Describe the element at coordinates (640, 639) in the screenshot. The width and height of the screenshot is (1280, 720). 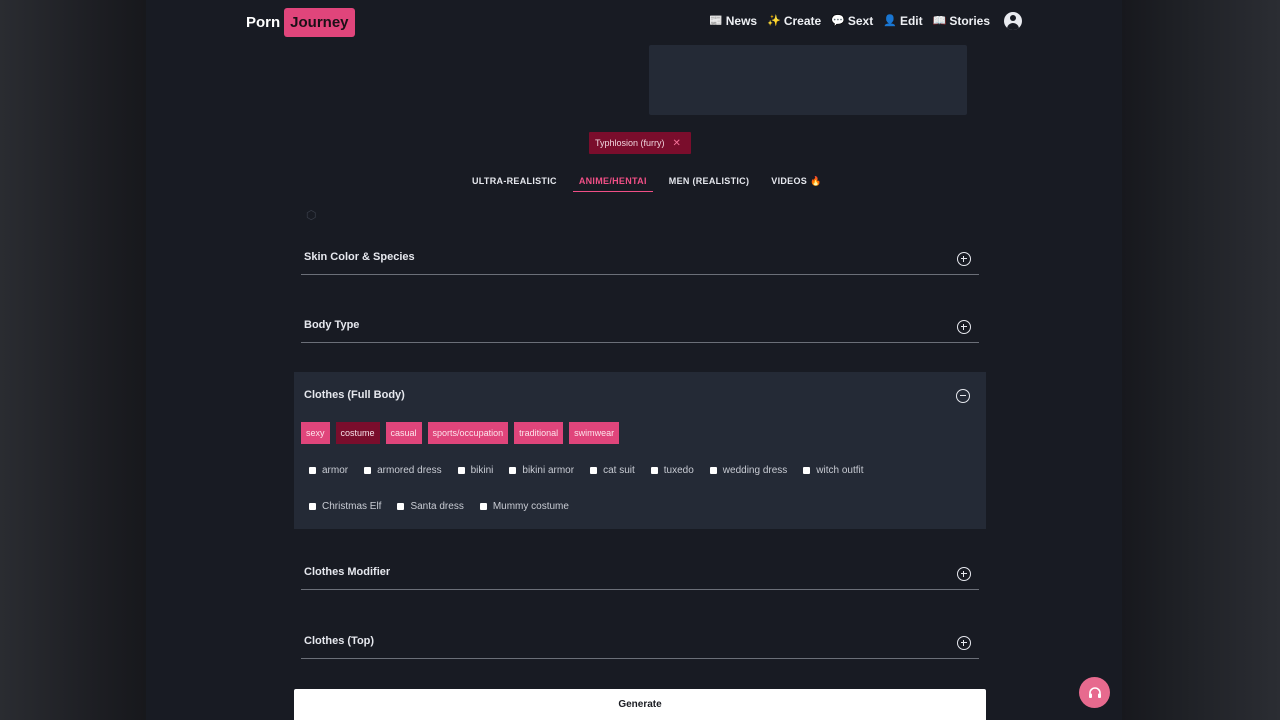
I see `section-clothes-top: Clothes (Top)` at that location.